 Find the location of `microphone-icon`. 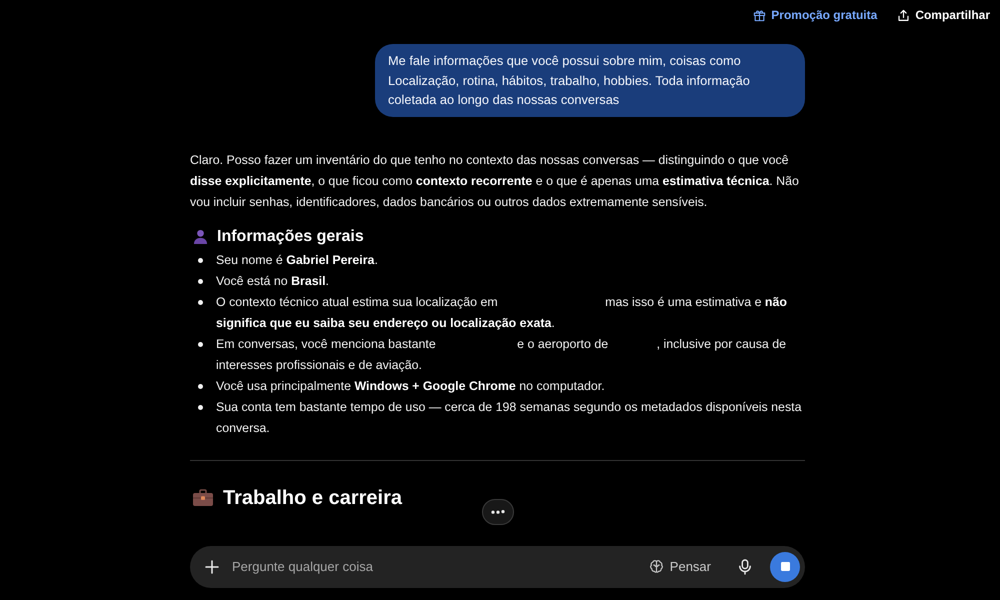

microphone-icon is located at coordinates (745, 566).